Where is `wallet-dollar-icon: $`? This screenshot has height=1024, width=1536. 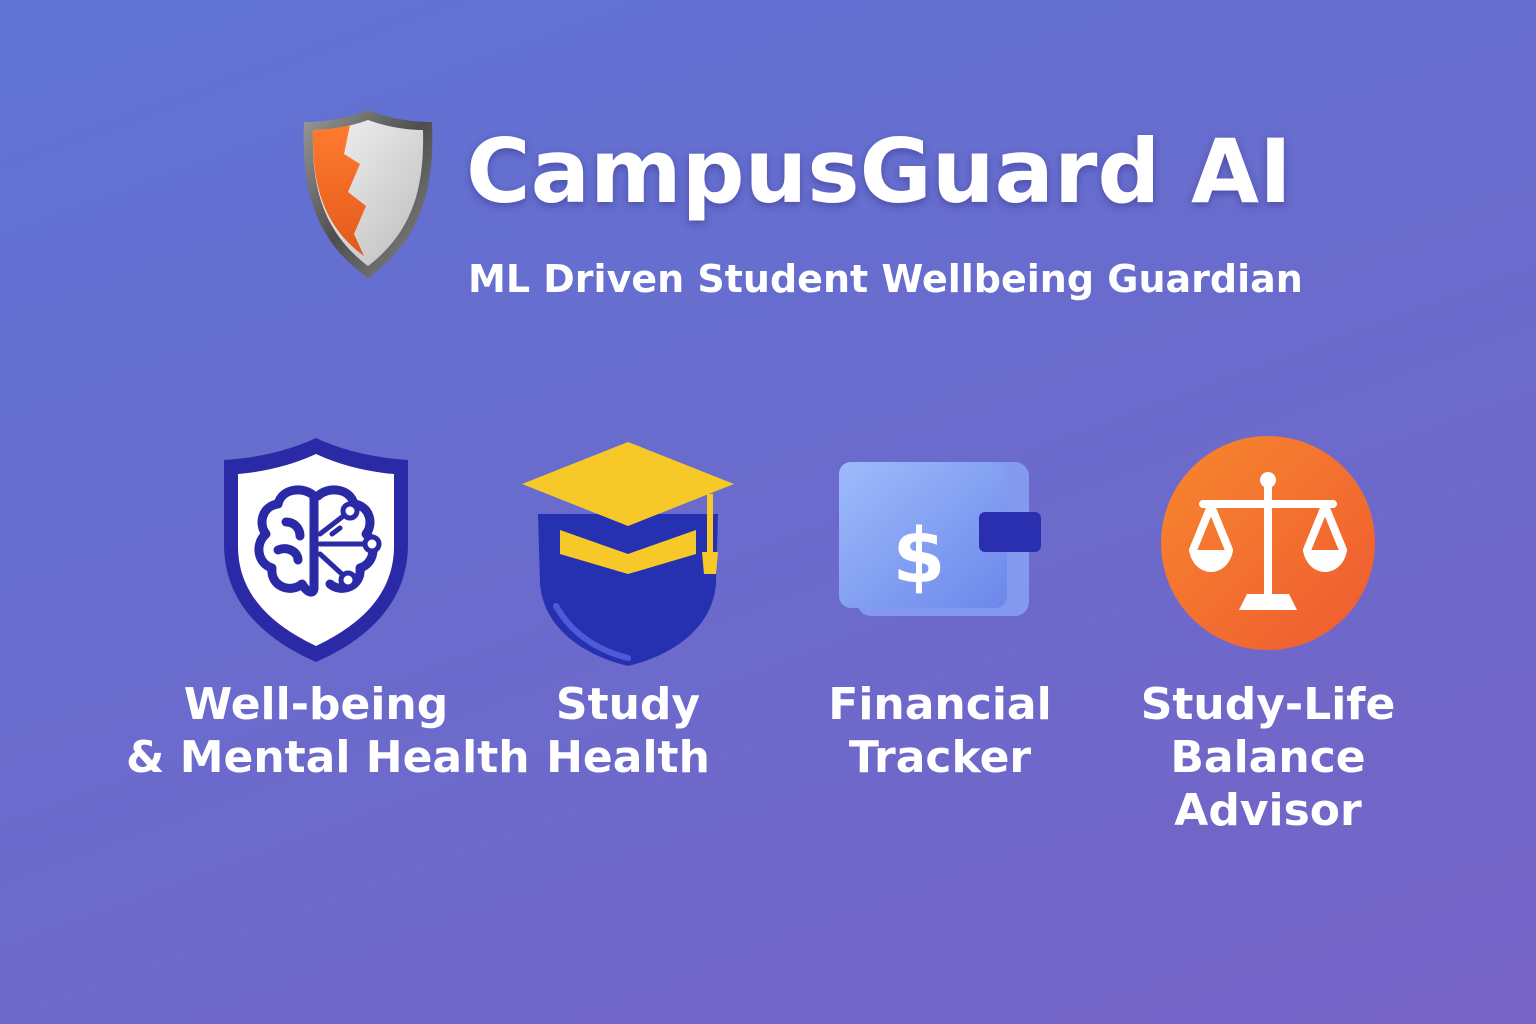
wallet-dollar-icon: $ is located at coordinates (940, 529).